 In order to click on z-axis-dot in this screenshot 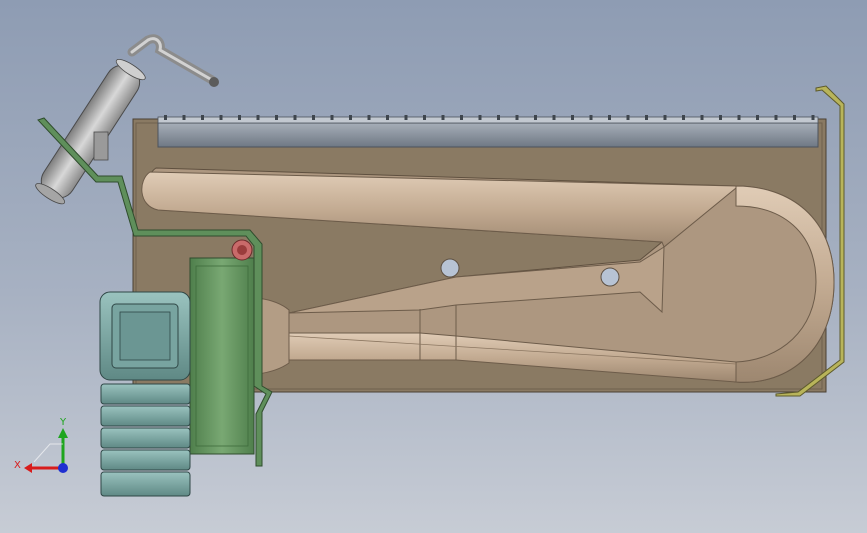, I will do `click(63, 468)`.